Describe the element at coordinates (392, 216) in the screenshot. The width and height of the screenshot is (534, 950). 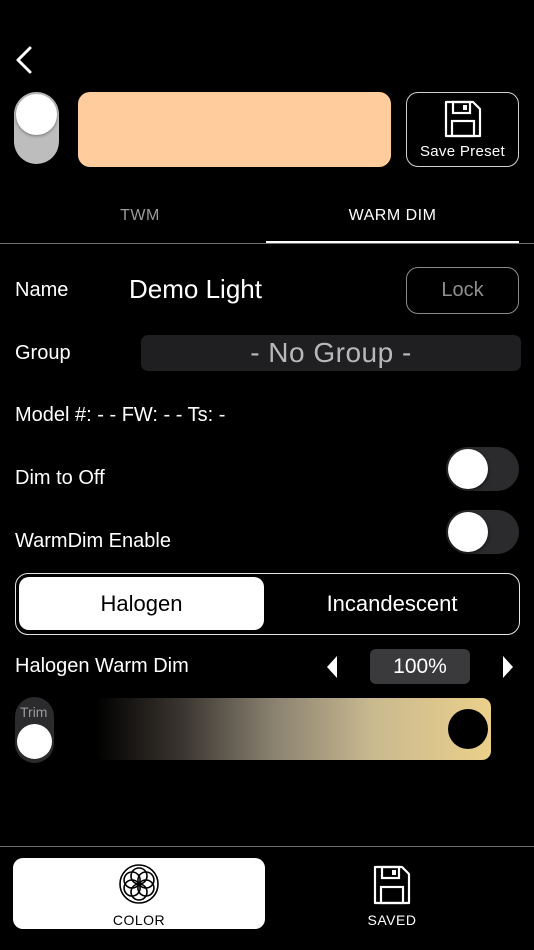
I see `tab-warm-dim: WARM DIM` at that location.